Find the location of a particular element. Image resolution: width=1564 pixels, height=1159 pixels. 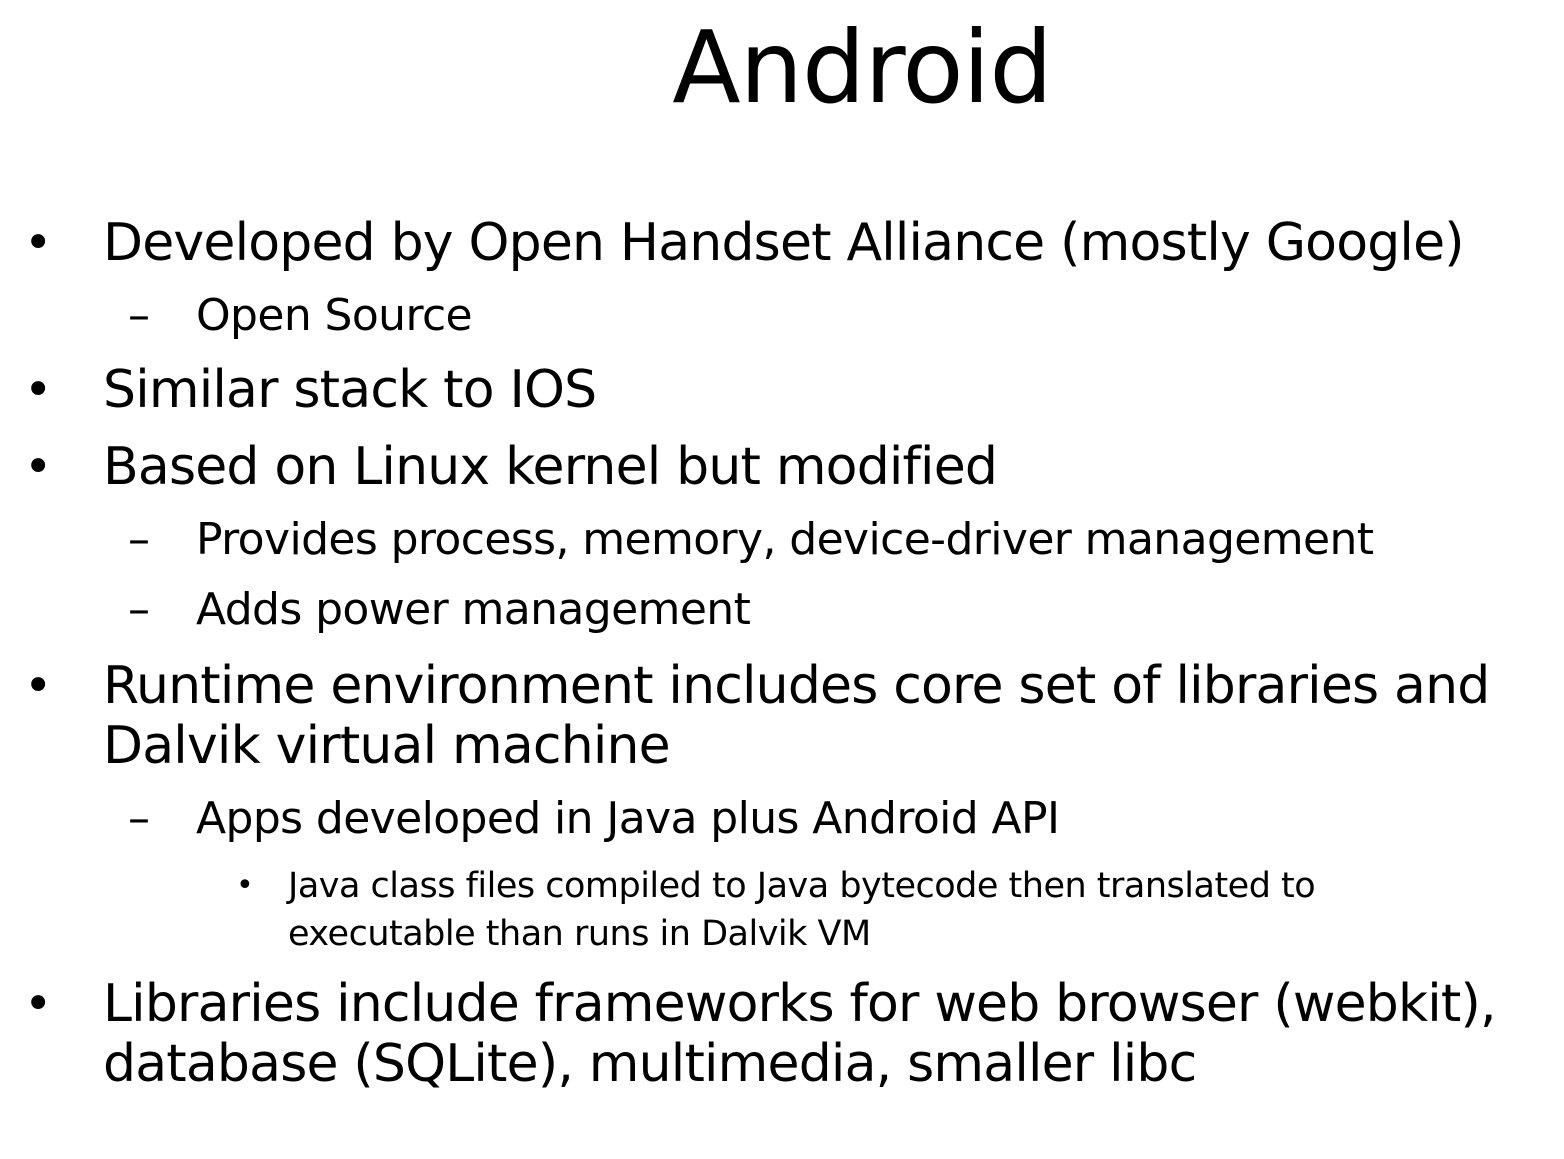

bullet-text: Similar stack to IOS is located at coordinates (350, 390).